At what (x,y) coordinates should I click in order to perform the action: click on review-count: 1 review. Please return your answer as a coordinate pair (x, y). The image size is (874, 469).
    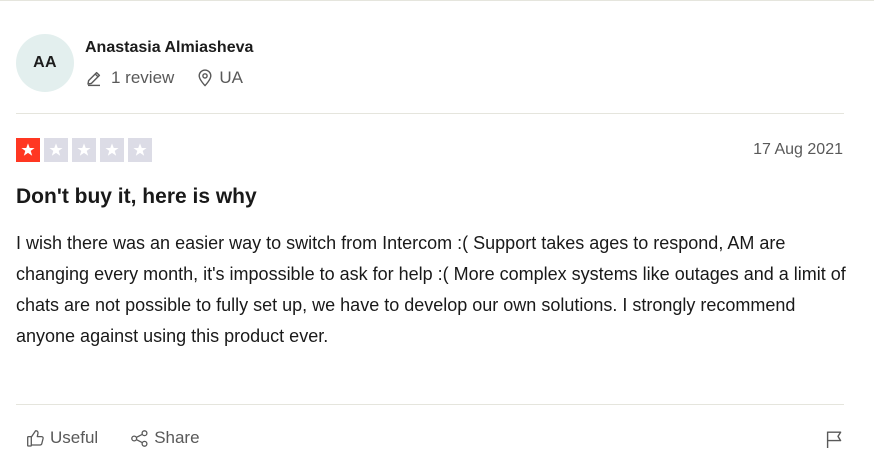
    Looking at the image, I should click on (143, 77).